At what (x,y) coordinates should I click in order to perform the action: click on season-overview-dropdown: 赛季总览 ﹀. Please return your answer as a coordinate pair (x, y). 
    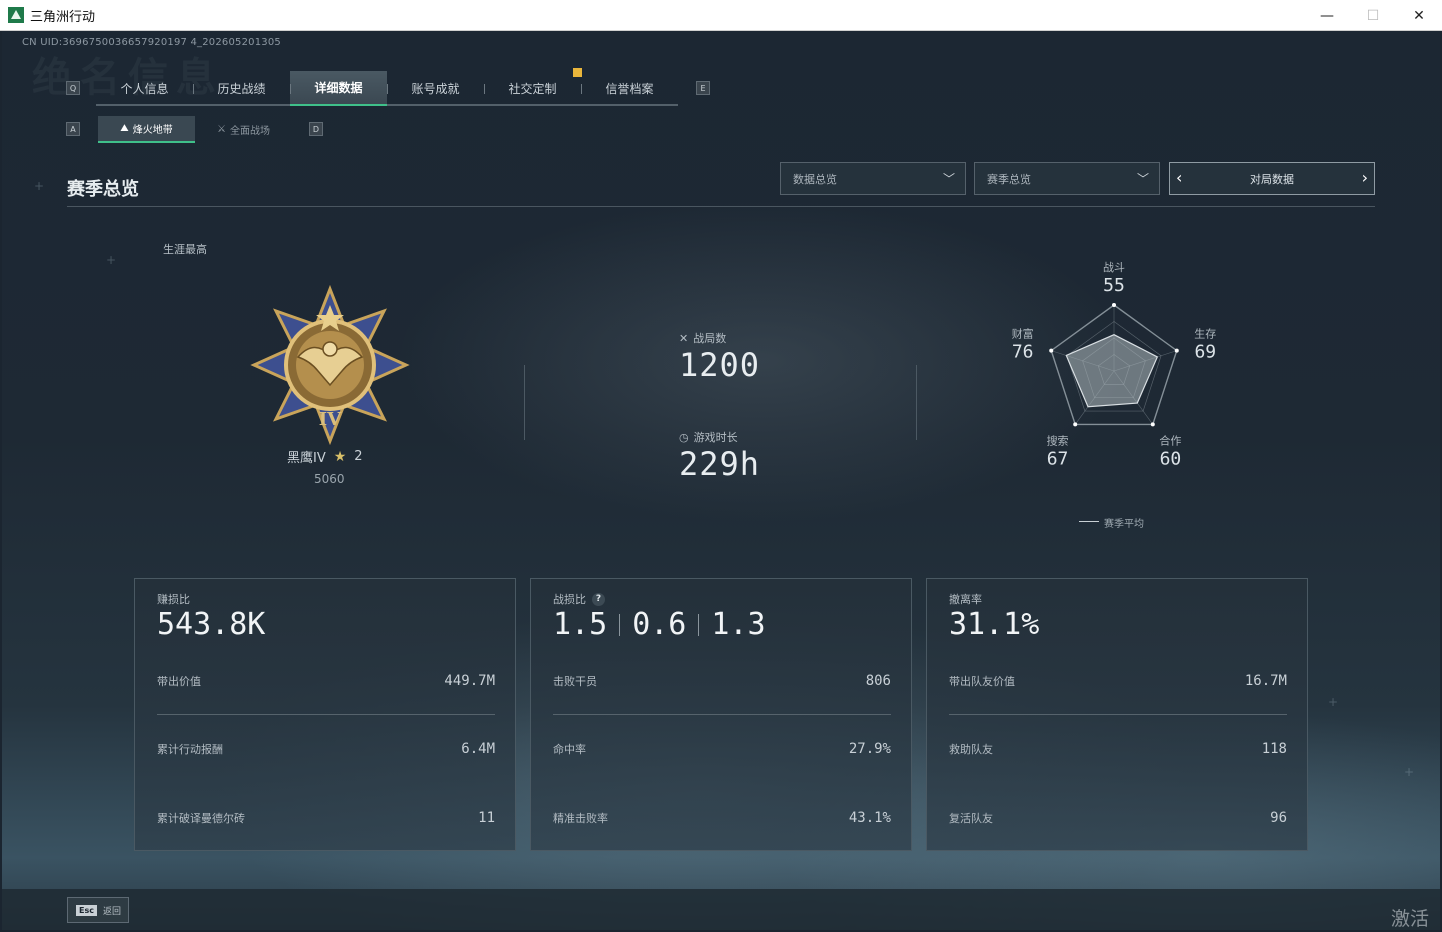
    Looking at the image, I should click on (1067, 178).